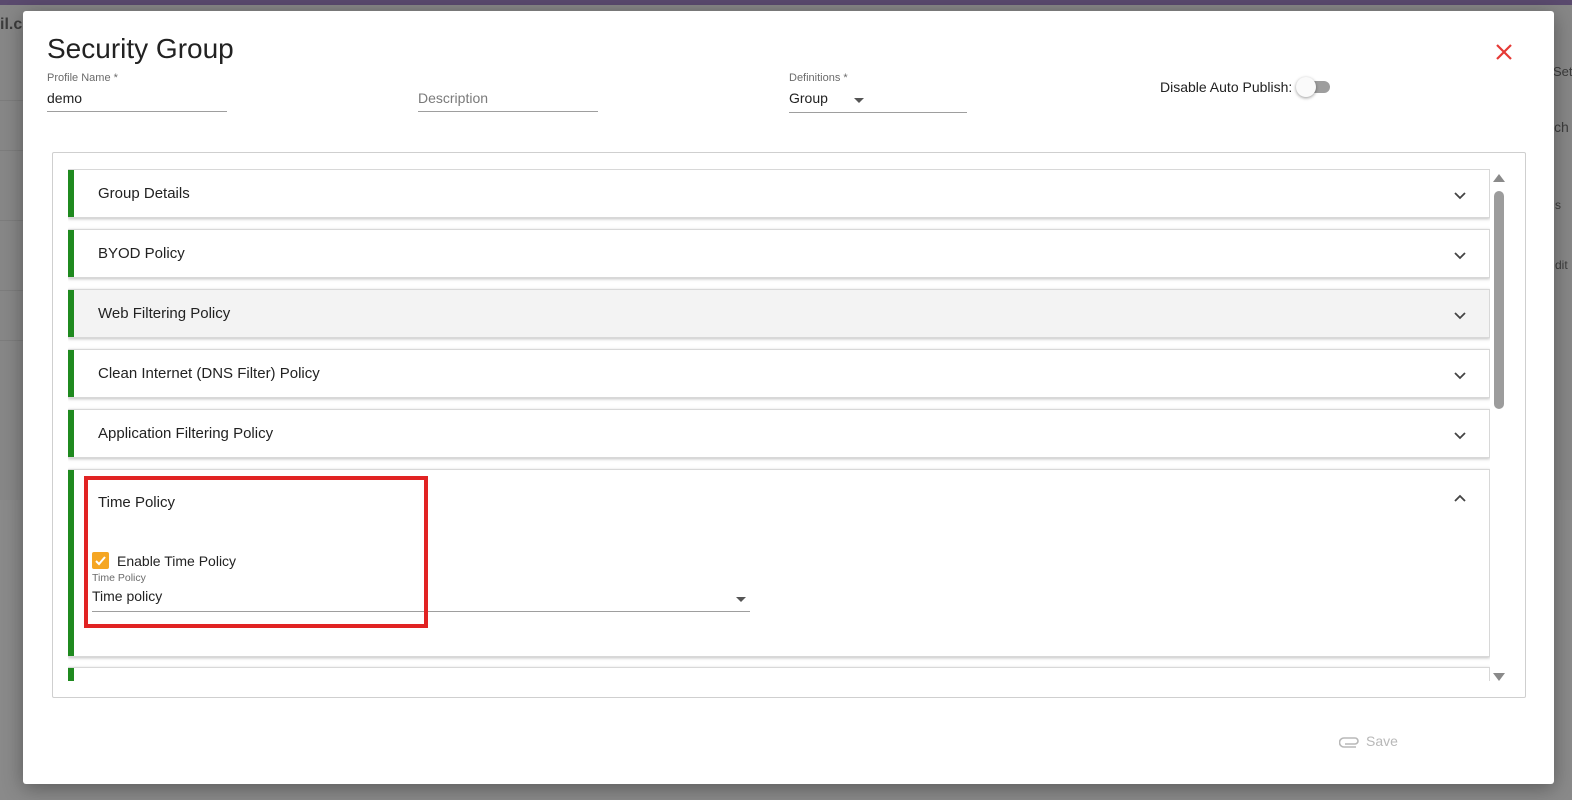 This screenshot has height=800, width=1572. Describe the element at coordinates (1349, 742) in the screenshot. I see `paperclip-icon` at that location.